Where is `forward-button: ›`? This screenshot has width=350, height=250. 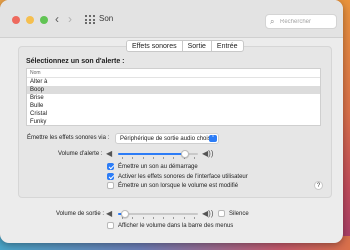 forward-button: › is located at coordinates (70, 19).